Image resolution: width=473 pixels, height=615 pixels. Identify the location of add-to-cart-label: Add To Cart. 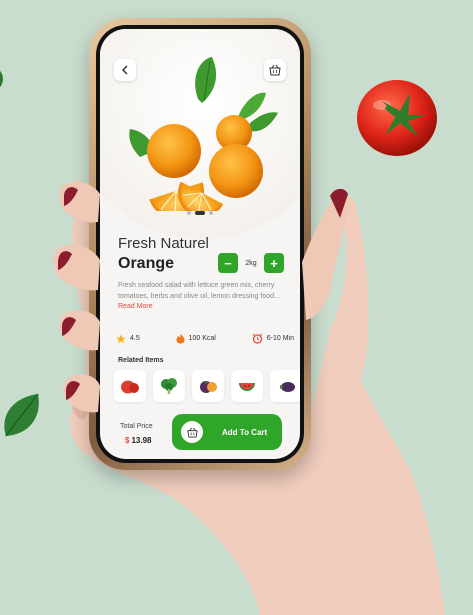
(245, 432).